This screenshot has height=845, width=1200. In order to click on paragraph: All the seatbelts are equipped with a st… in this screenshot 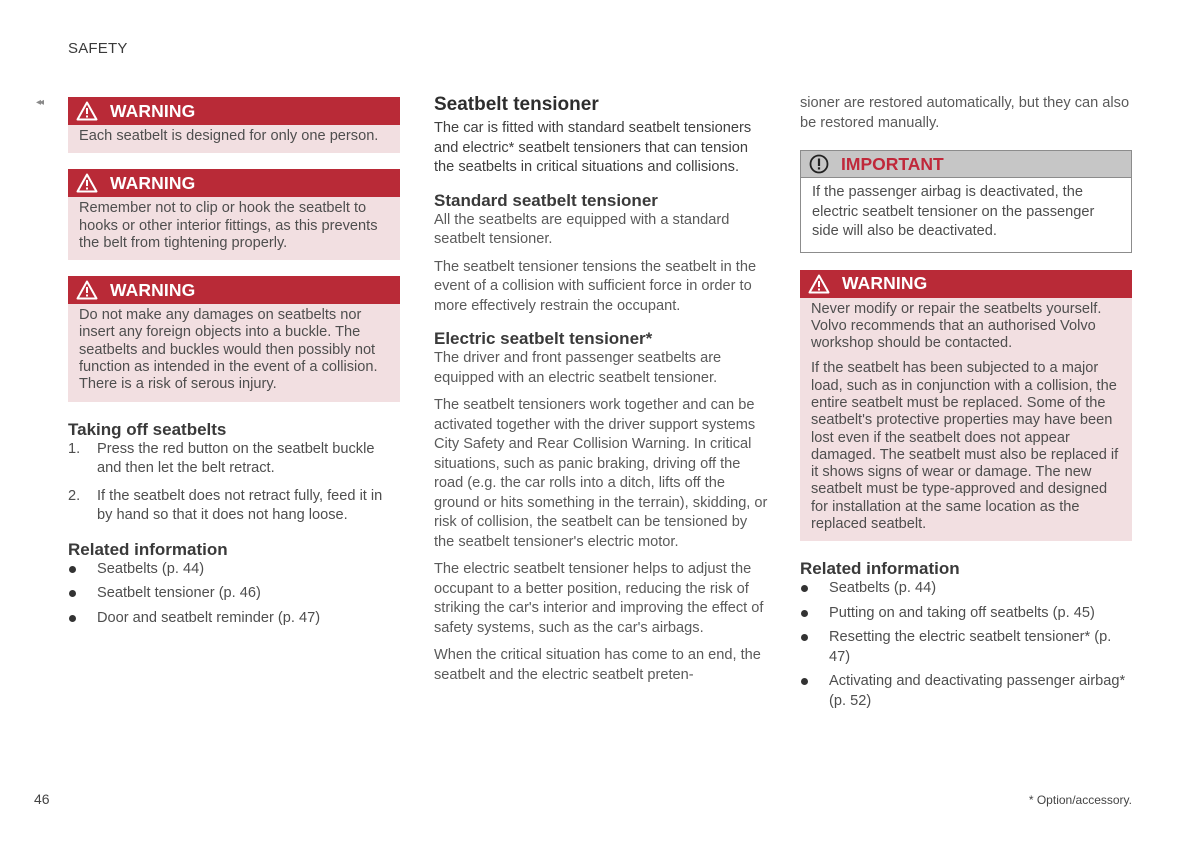, I will do `click(582, 229)`.